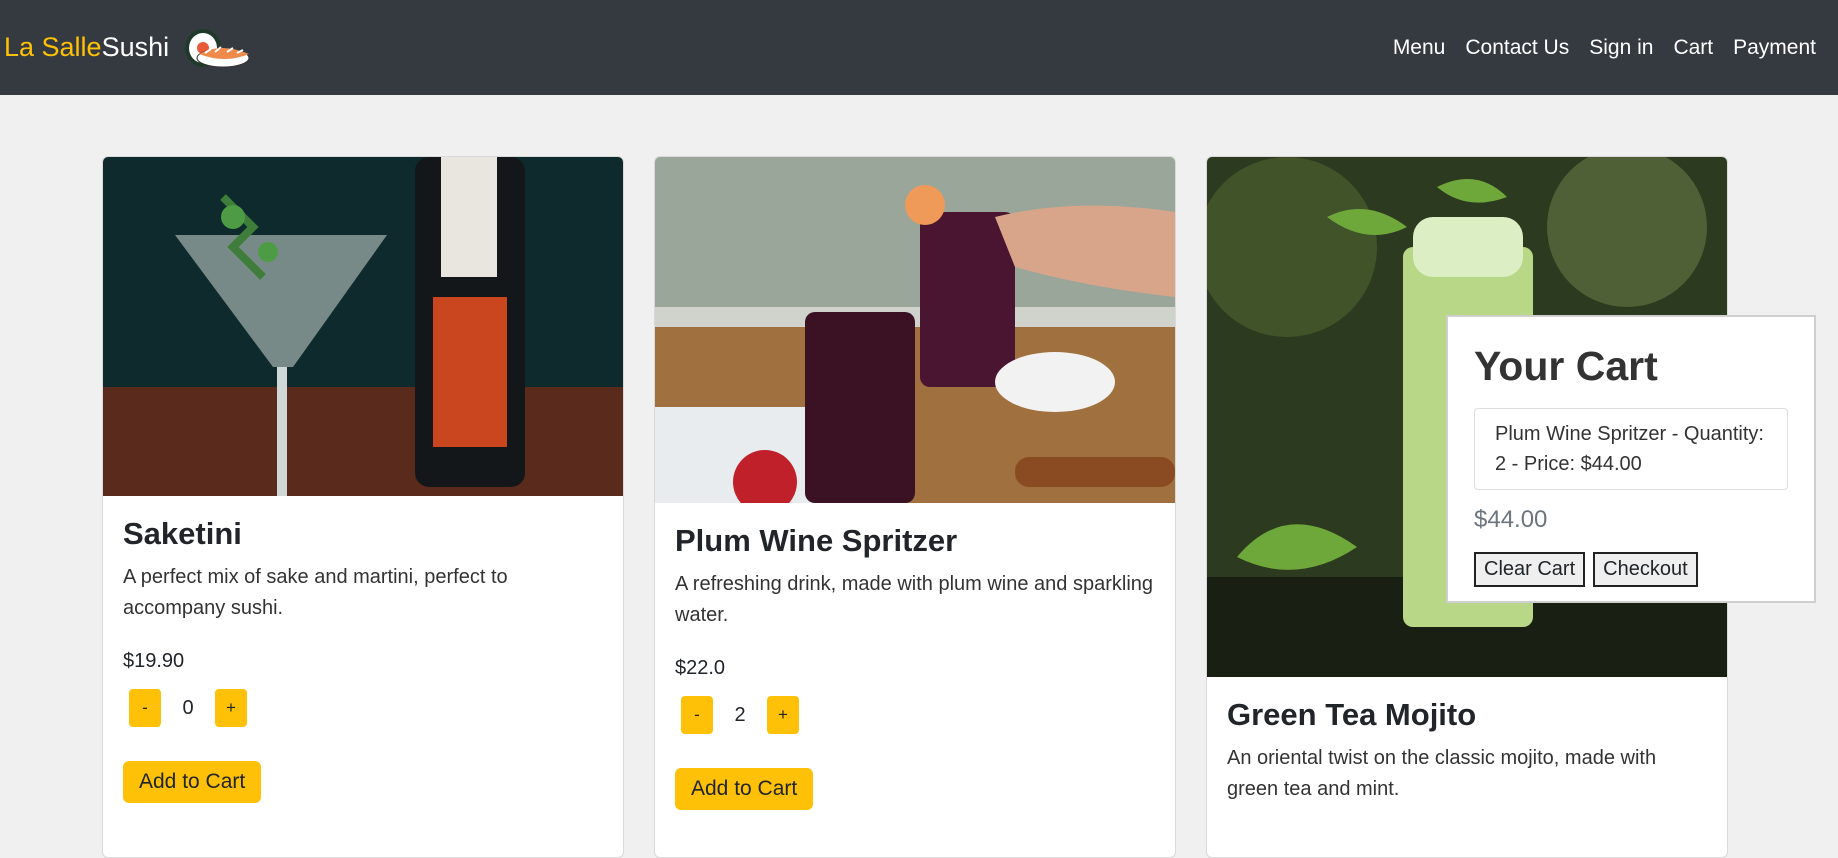 This screenshot has width=1838, height=858. I want to click on brand-accent-text: La Salle, so click(53, 47).